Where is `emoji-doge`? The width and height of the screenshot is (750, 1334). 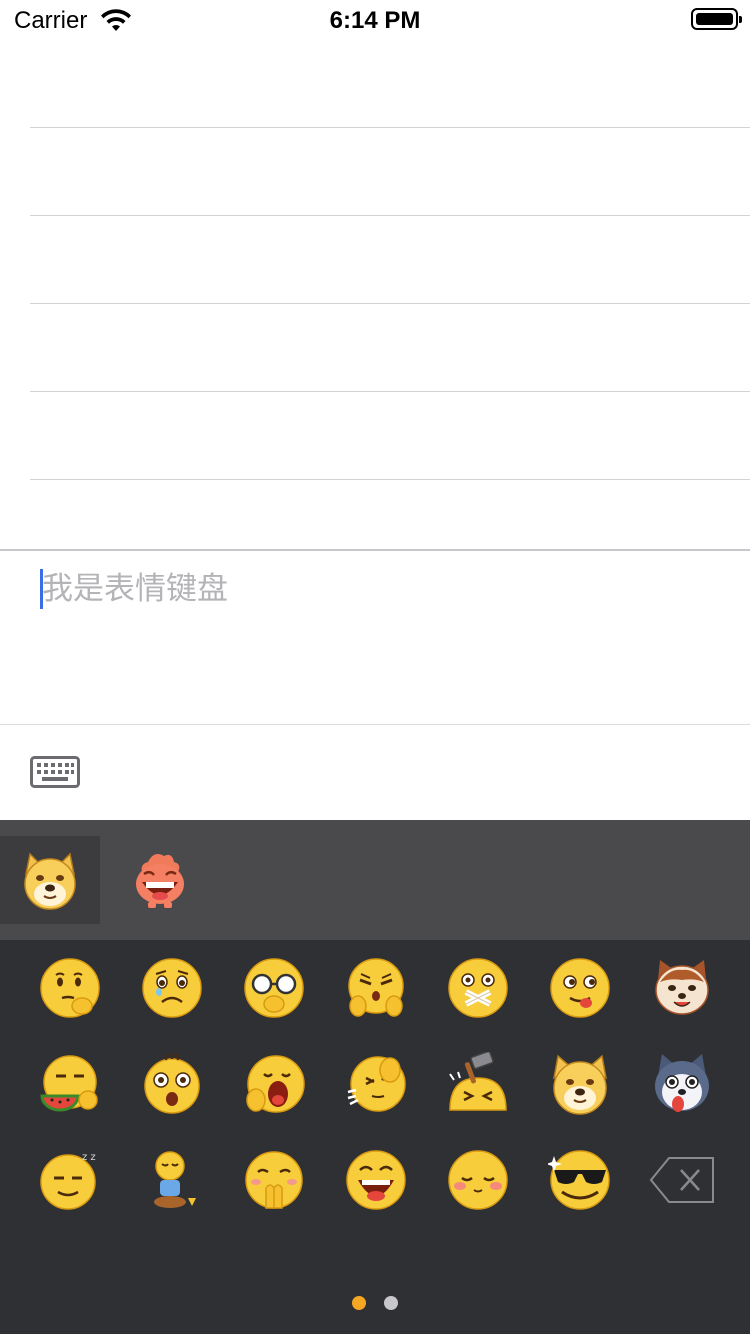
emoji-doge is located at coordinates (580, 1084).